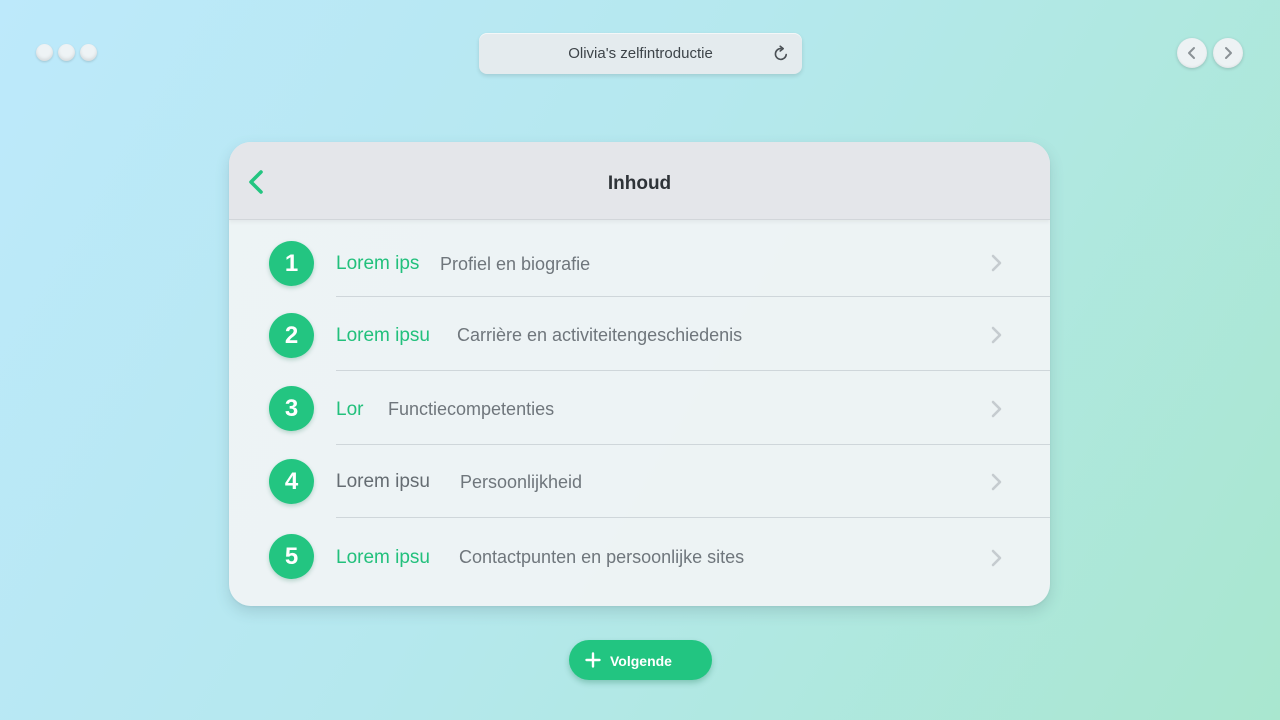  I want to click on title-bar: Olivia's zelfintroductie, so click(640, 53).